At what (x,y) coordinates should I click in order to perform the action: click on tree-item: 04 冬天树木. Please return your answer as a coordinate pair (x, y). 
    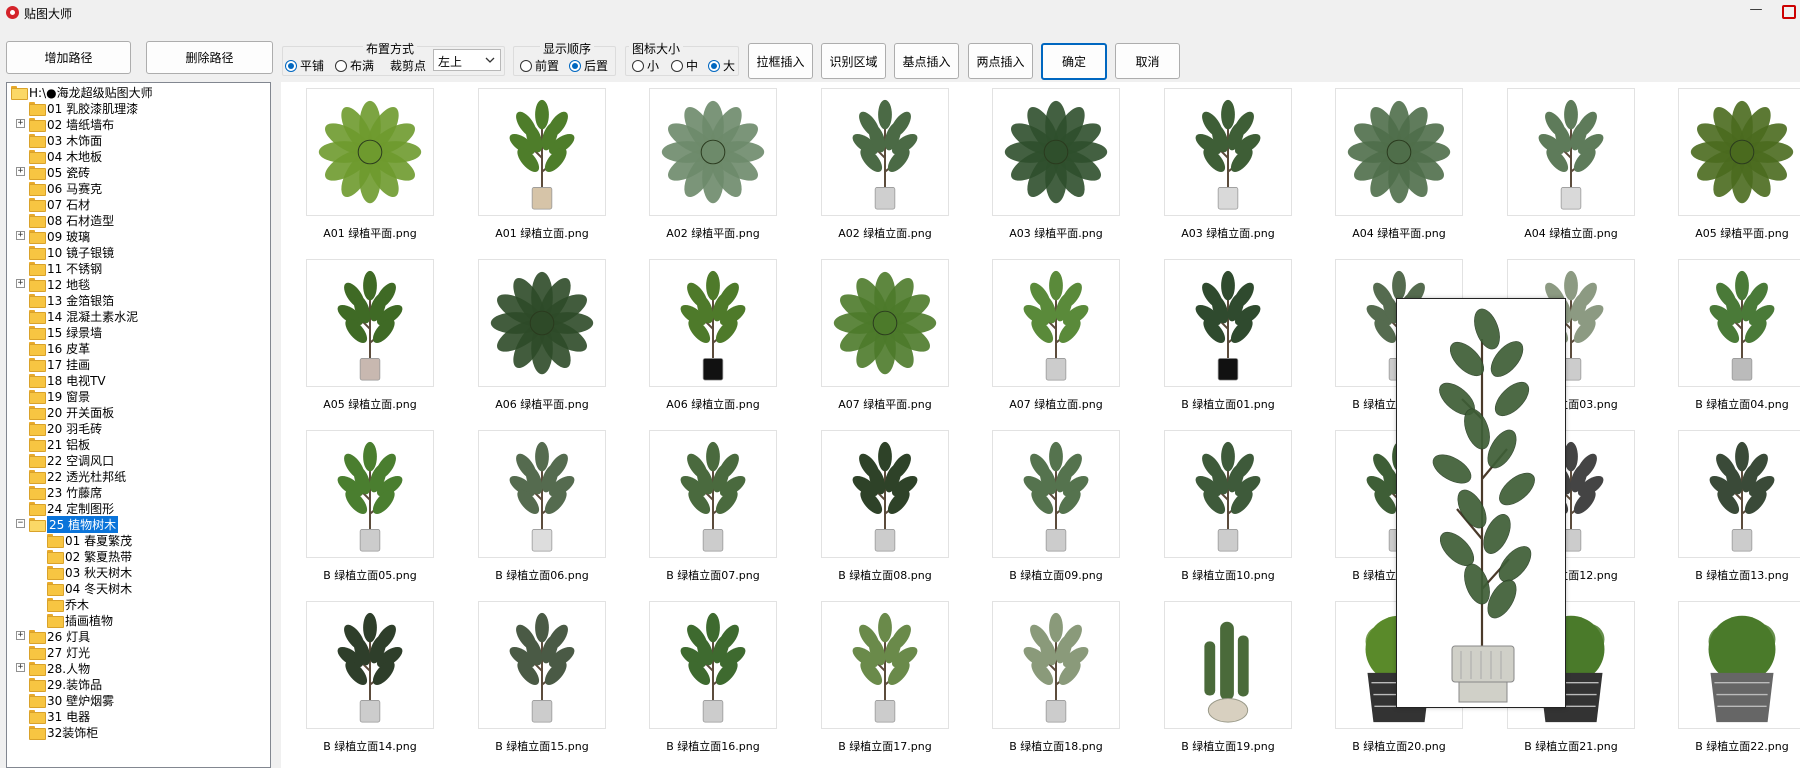
    Looking at the image, I should click on (89, 588).